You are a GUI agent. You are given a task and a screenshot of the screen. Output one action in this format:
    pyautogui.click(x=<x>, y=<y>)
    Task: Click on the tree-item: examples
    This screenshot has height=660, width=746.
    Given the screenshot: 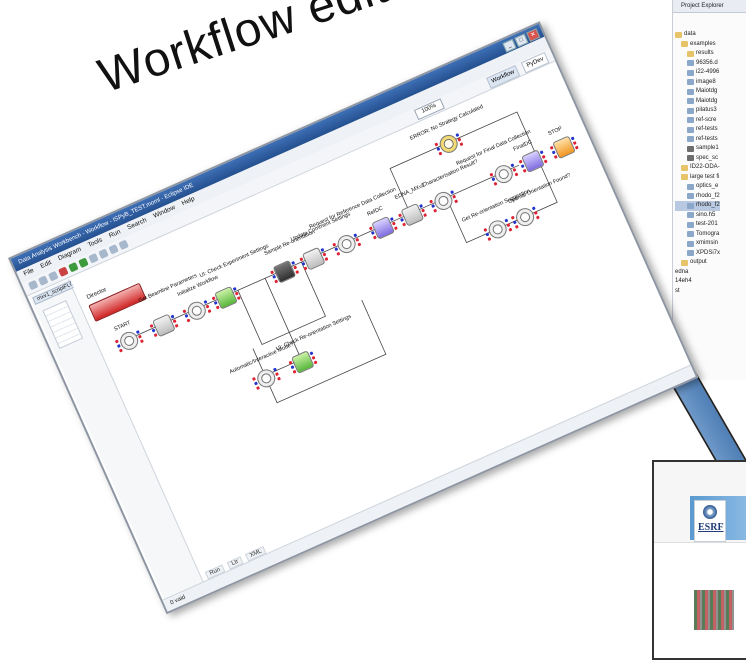 What is the action you would take?
    pyautogui.click(x=697, y=45)
    